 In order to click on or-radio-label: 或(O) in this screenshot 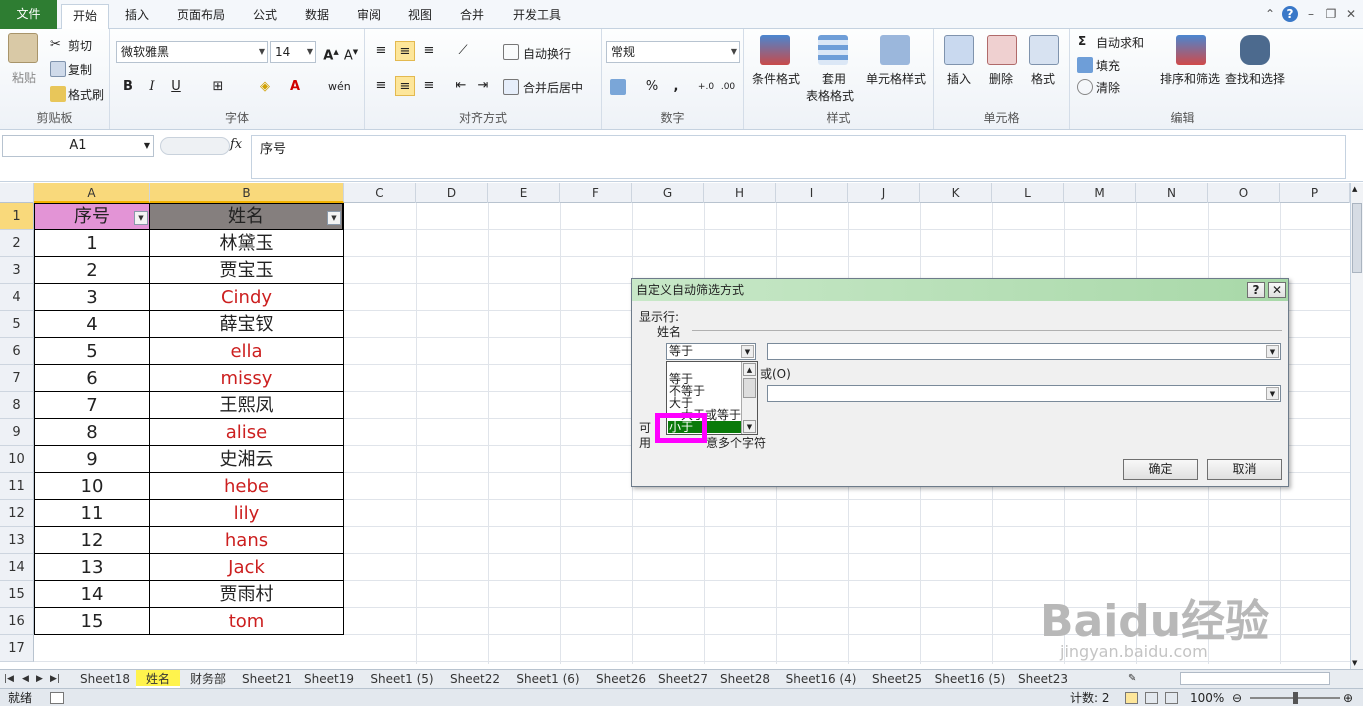, I will do `click(775, 373)`.